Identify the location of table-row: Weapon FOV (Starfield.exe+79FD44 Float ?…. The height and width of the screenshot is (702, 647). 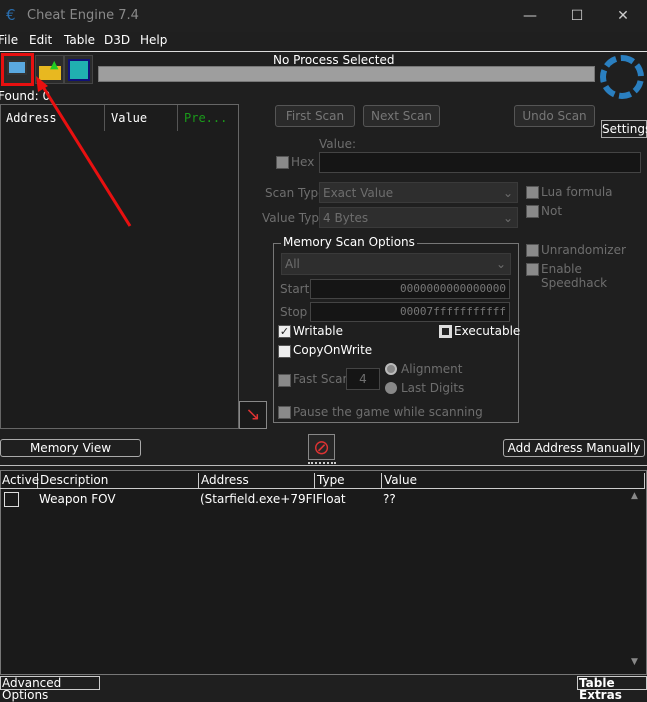
(315, 499).